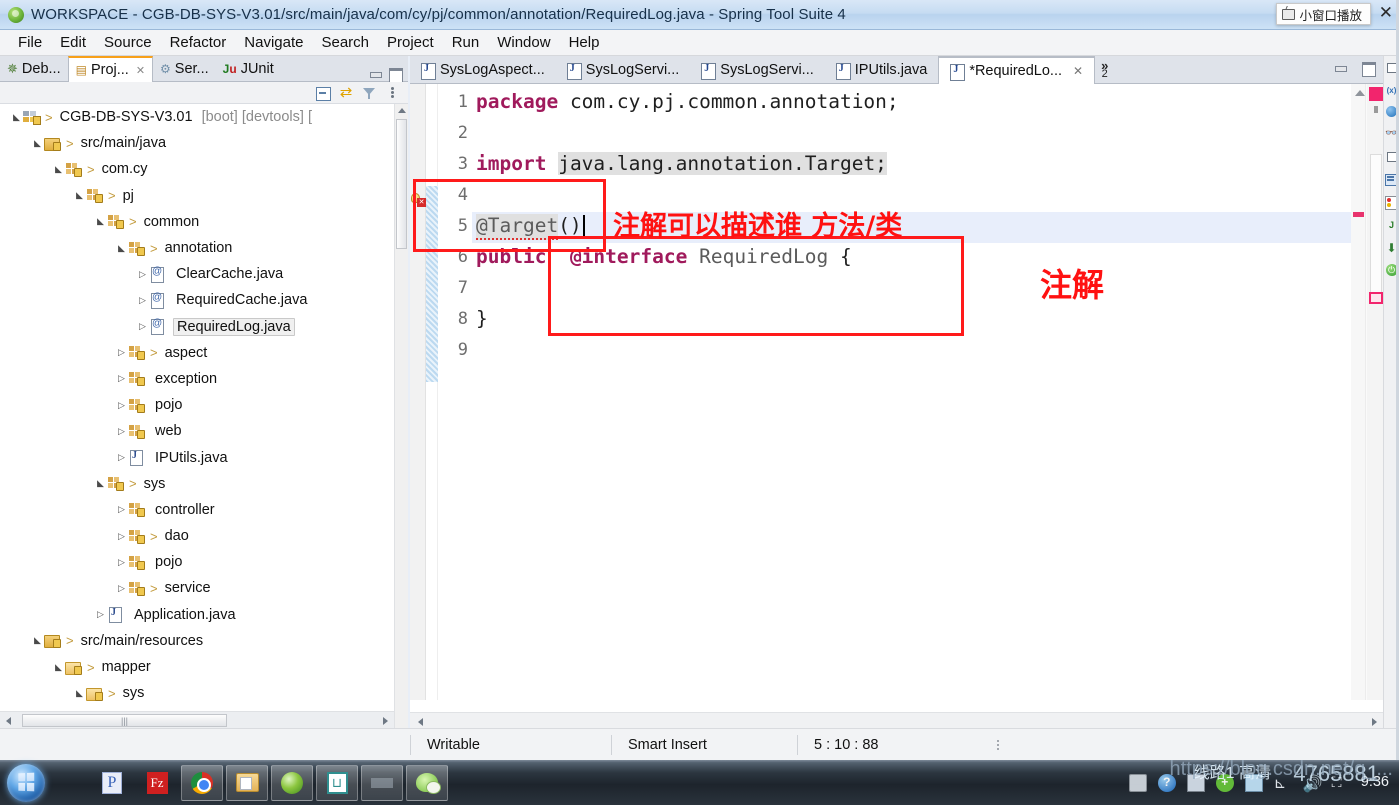 This screenshot has height=805, width=1399. What do you see at coordinates (197, 353) in the screenshot?
I see `tree-item-aspect: ▷ > aspect` at bounding box center [197, 353].